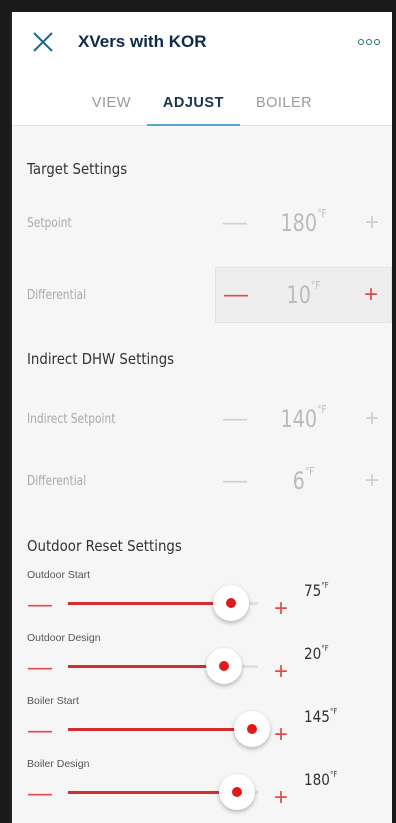 This screenshot has height=823, width=396. What do you see at coordinates (372, 481) in the screenshot?
I see `dhw-differential-increase-button: +` at bounding box center [372, 481].